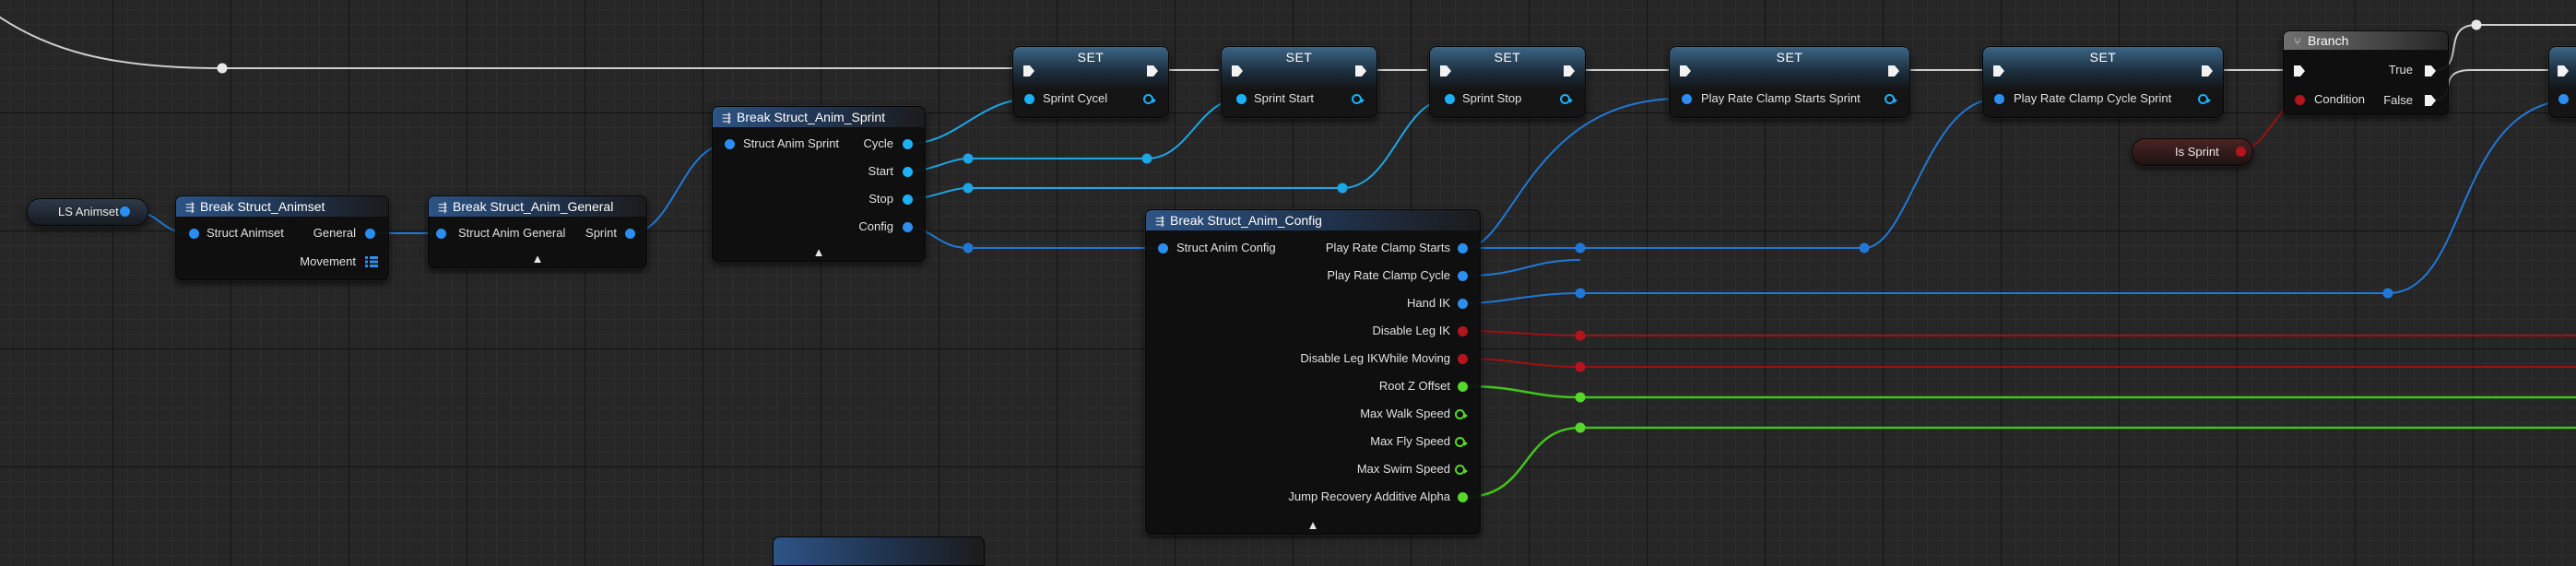 Image resolution: width=2576 pixels, height=566 pixels. What do you see at coordinates (730, 144) in the screenshot?
I see `struct-anim-sprint-input-pin` at bounding box center [730, 144].